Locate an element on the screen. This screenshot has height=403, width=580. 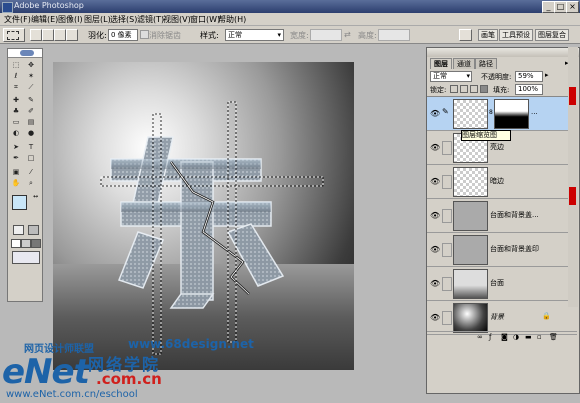
shape-tool-icon: □ is located at coordinates (31, 158).